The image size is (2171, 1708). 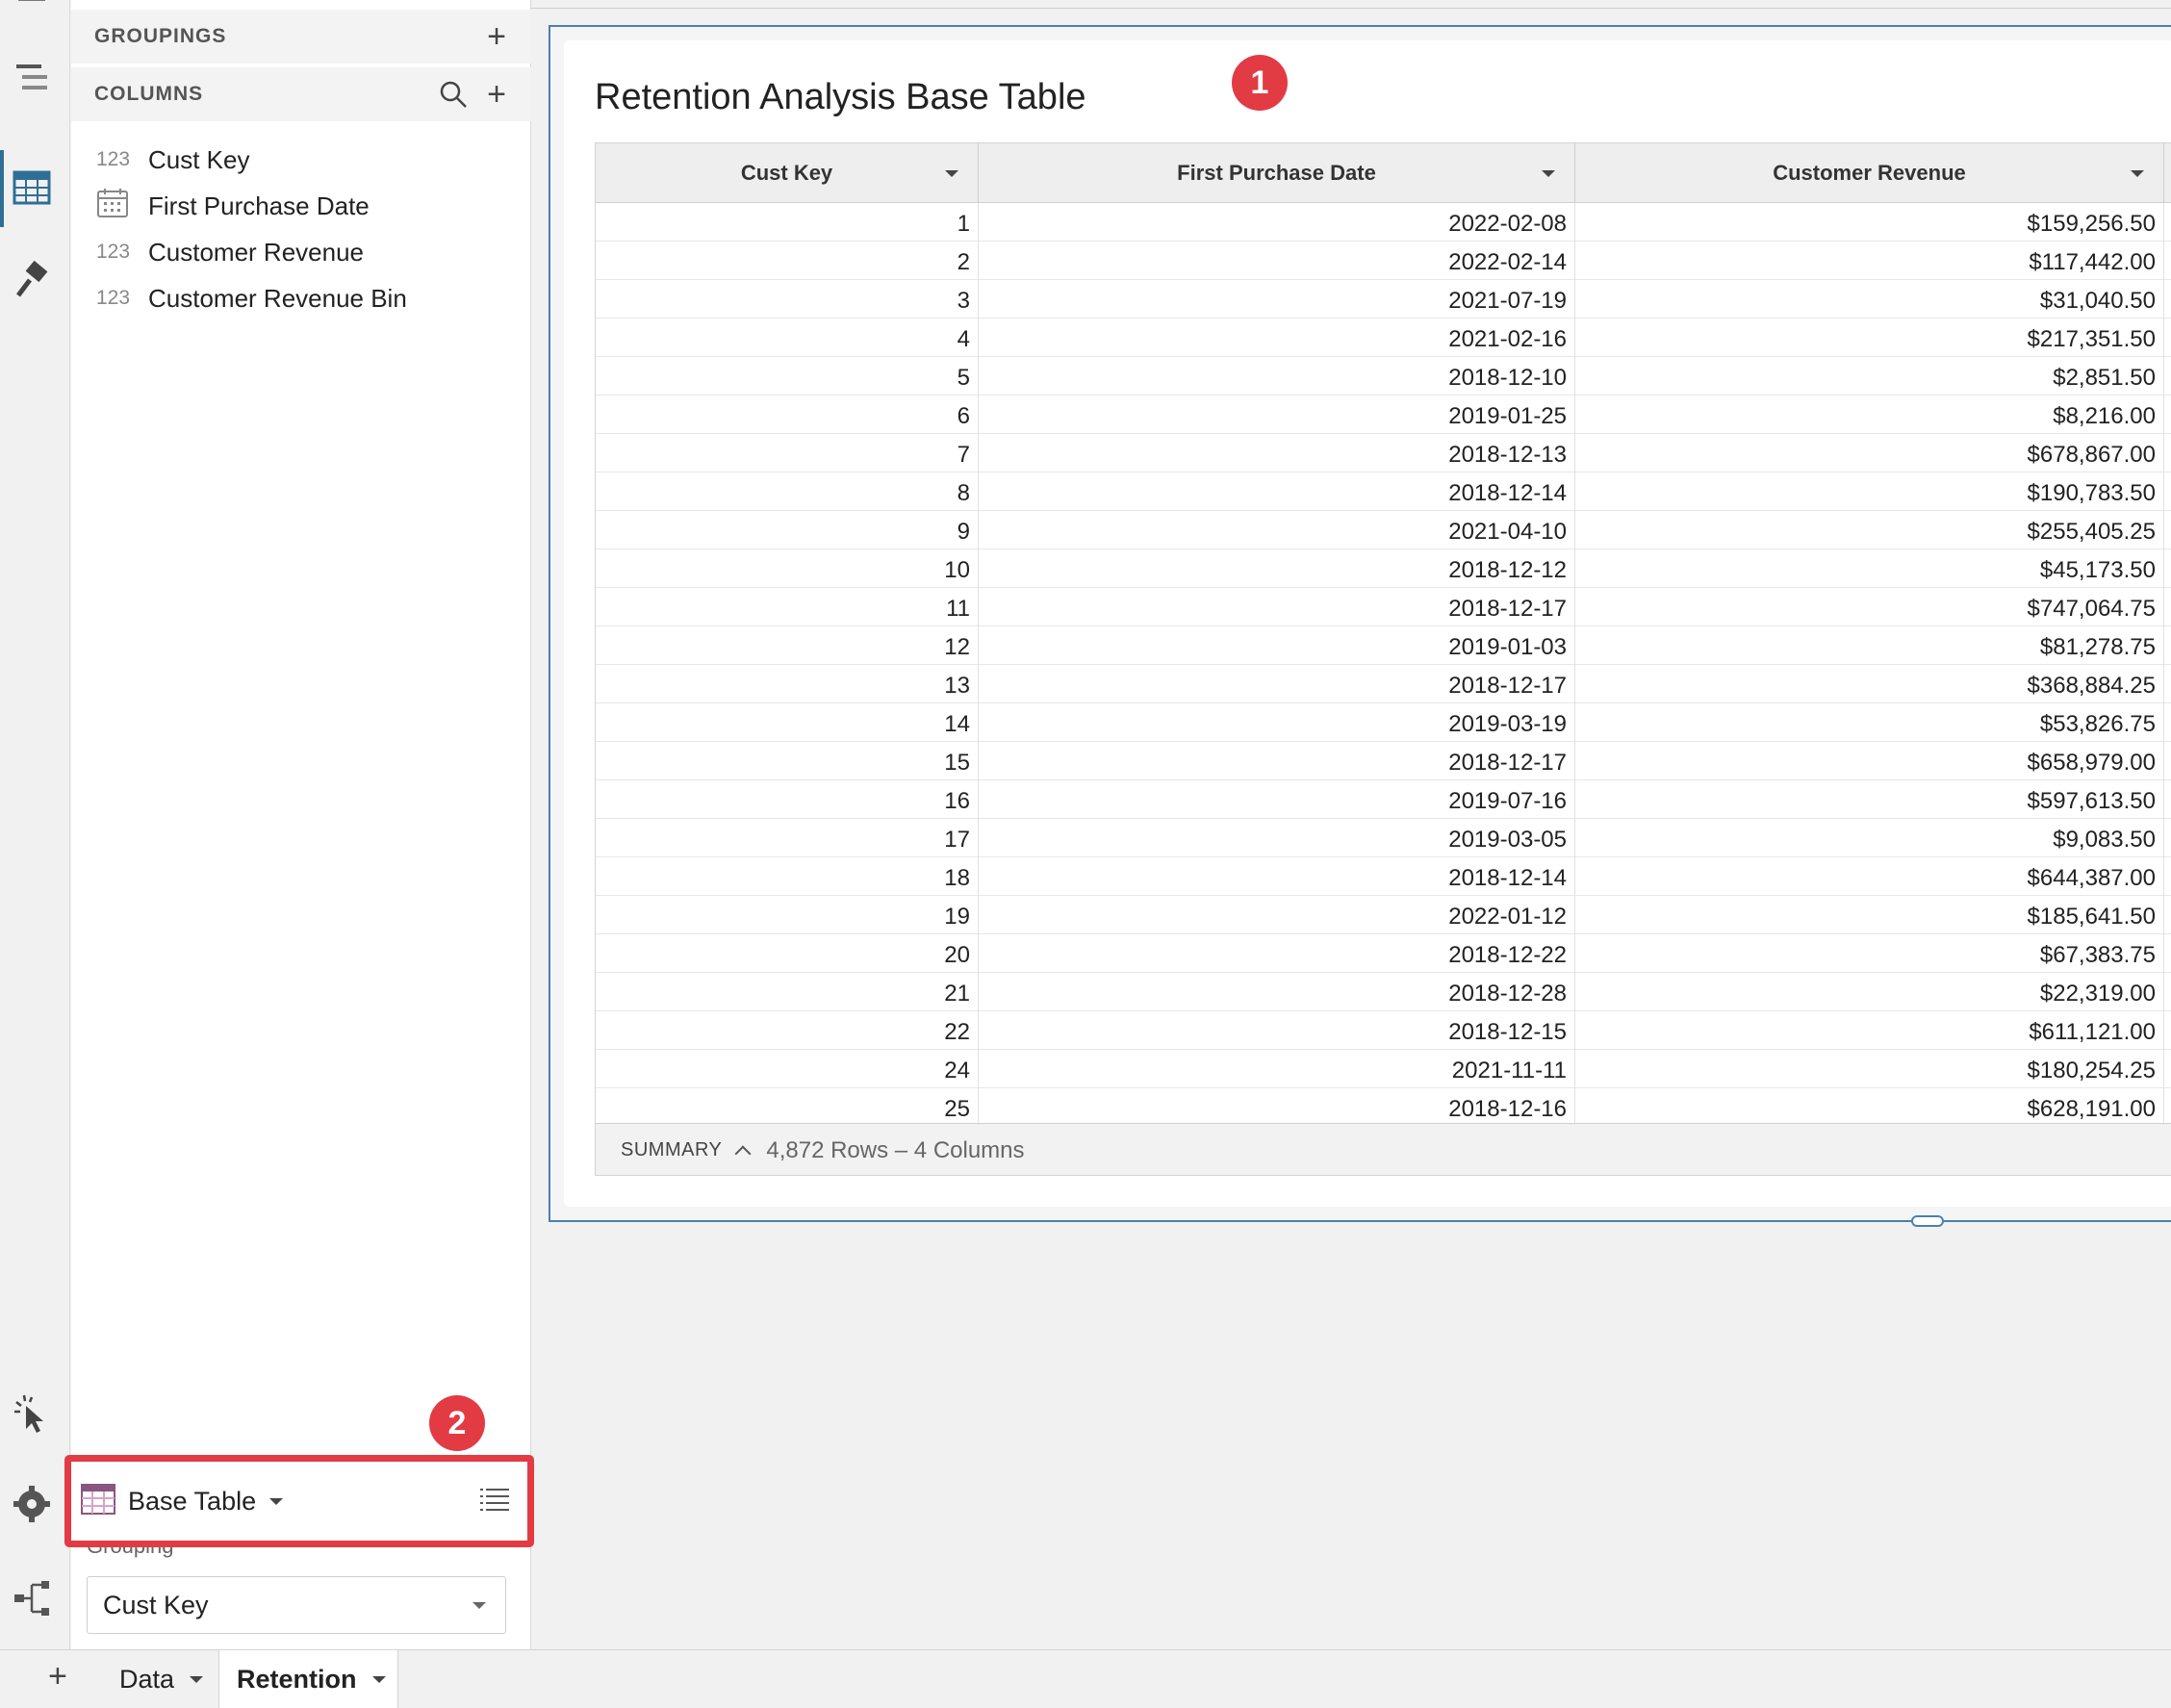 I want to click on table-cell: 2018-12-14, so click(x=1277, y=491).